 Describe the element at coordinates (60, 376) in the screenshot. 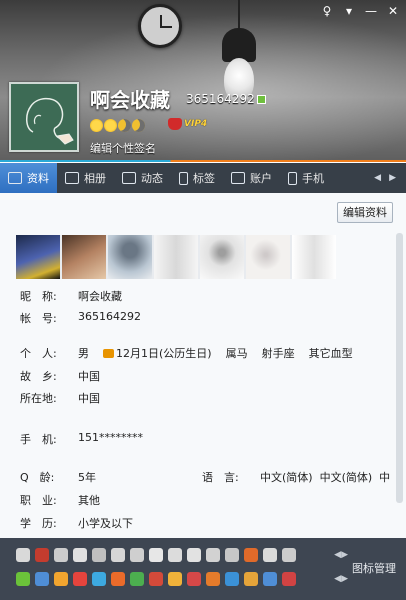

I see `info-hometown-row: 故 乡: 中国` at that location.